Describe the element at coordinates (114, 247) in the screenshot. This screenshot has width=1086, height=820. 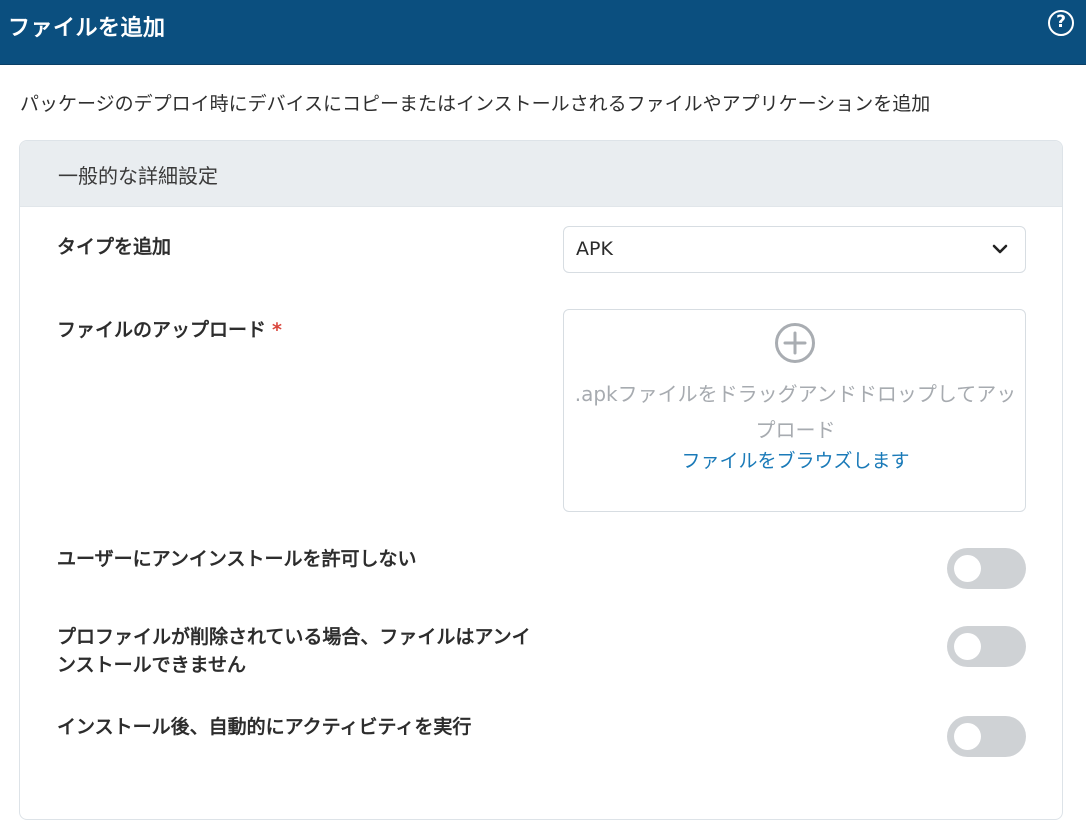
I see `type-label: タイプを追加` at that location.